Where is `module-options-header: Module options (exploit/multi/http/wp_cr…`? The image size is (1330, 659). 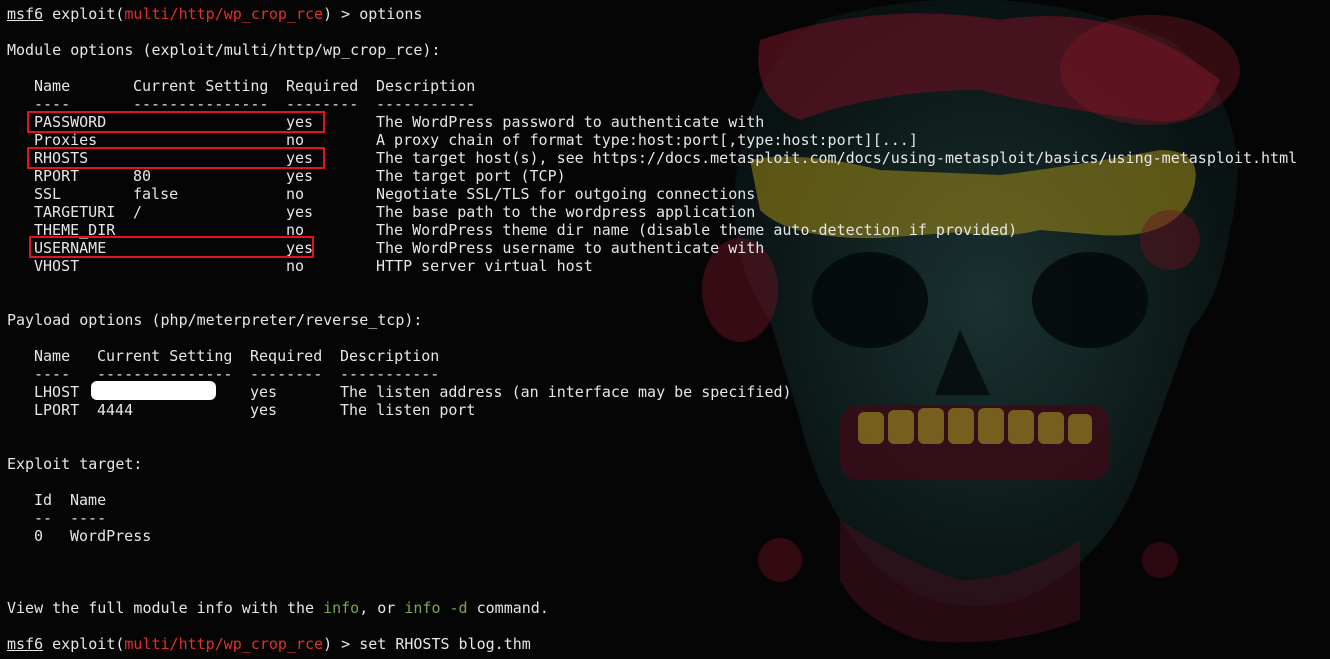
module-options-header: Module options (exploit/multi/http/wp_cr… is located at coordinates (224, 50).